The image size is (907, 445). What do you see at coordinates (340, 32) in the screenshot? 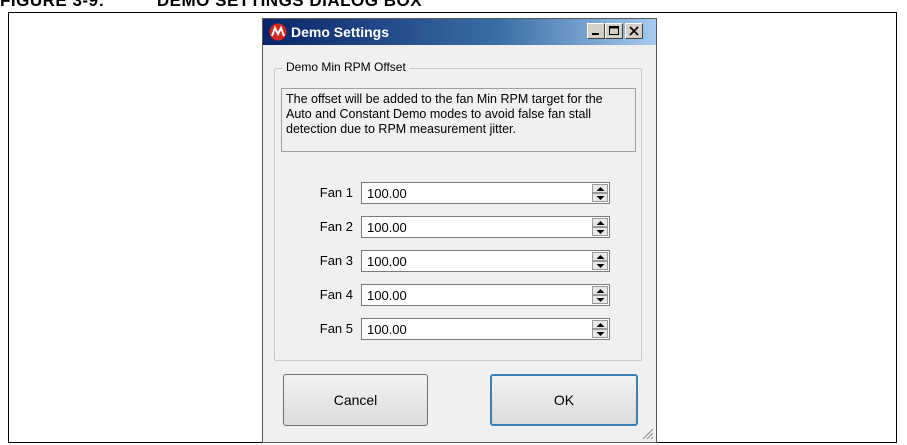
I see `window-title: Demo Settings` at bounding box center [340, 32].